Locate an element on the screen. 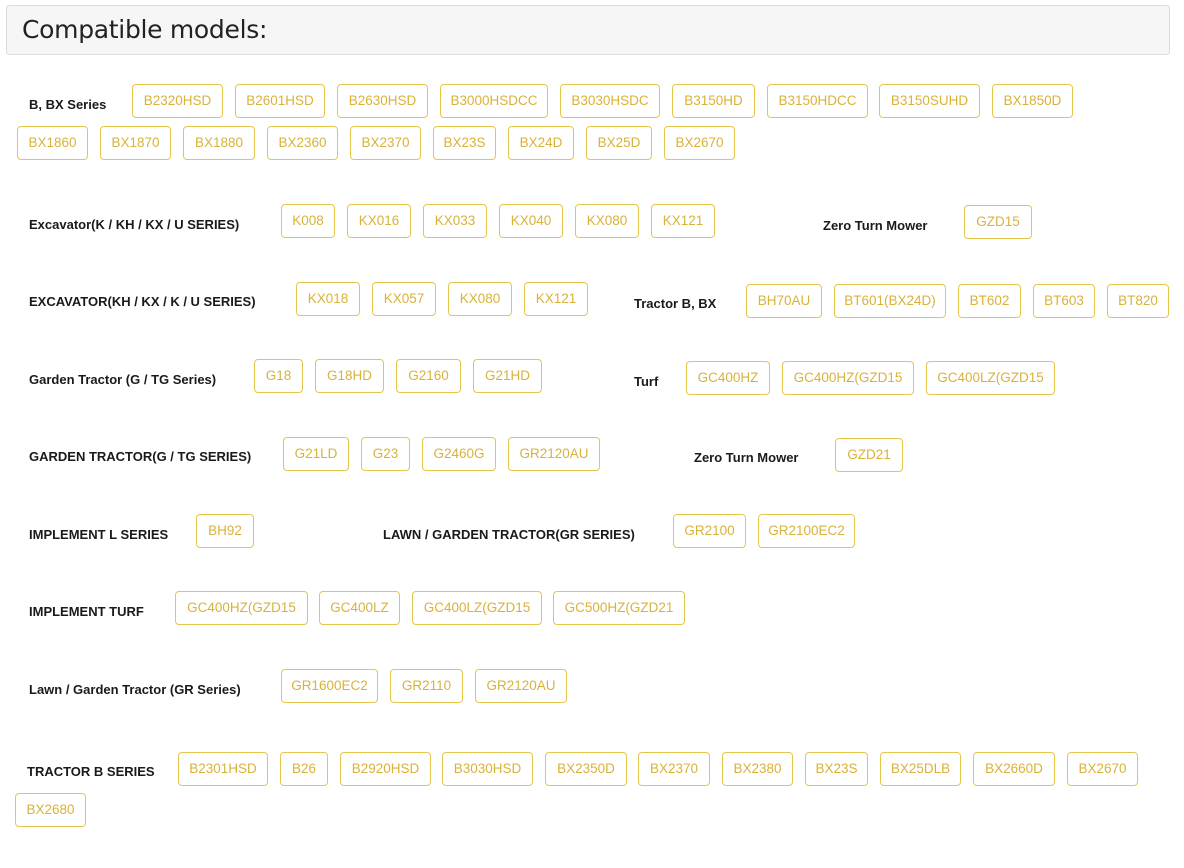 This screenshot has width=1184, height=868. model-tag: KX033 is located at coordinates (455, 221).